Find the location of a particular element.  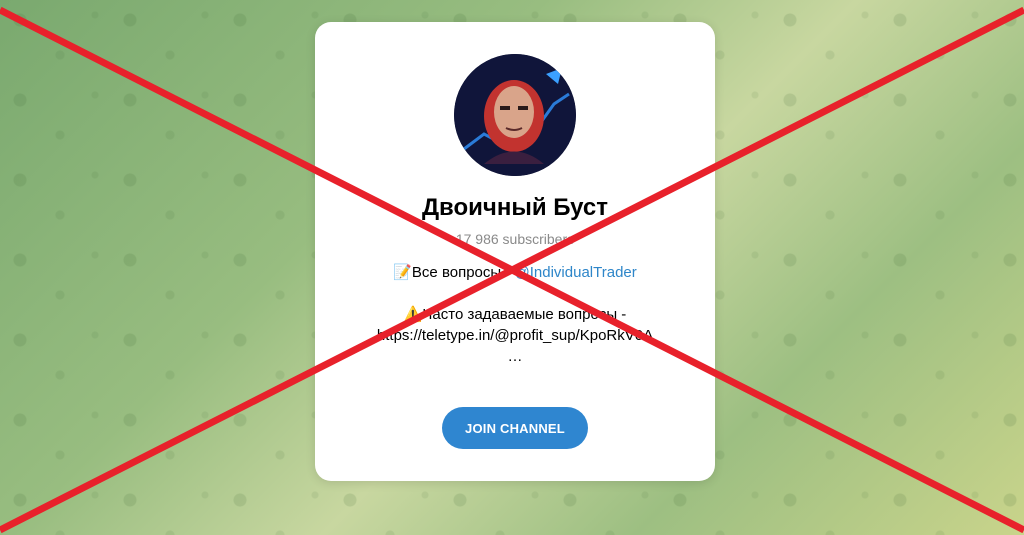

portrait-avatar-icon is located at coordinates (515, 115).